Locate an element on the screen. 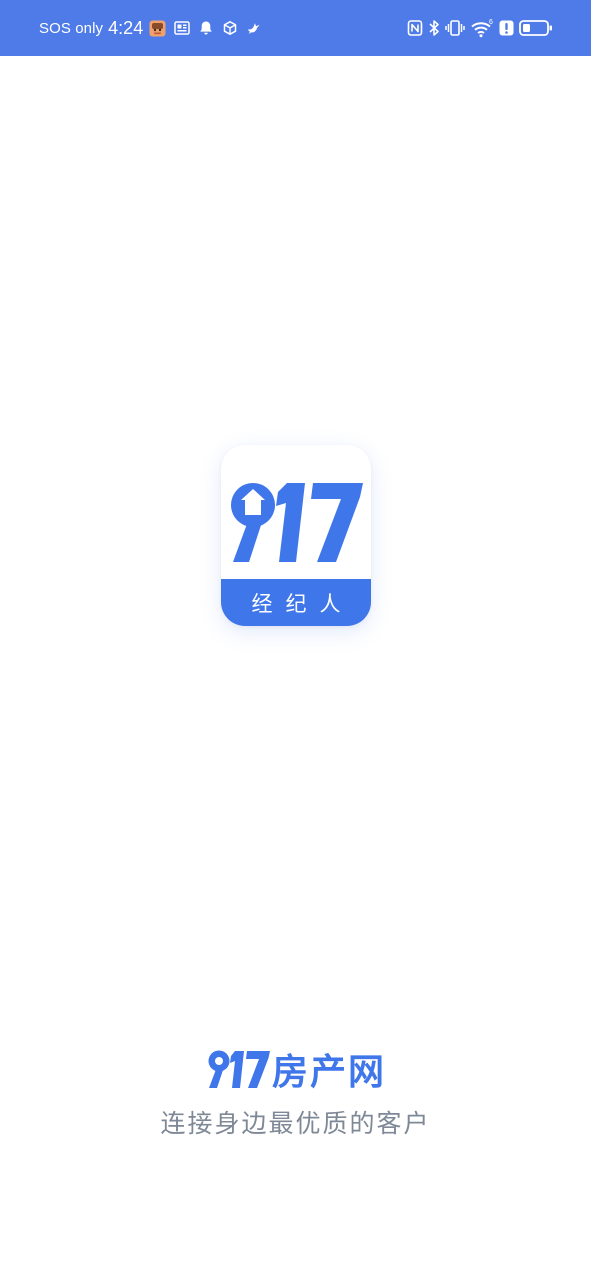  package-icon is located at coordinates (229, 28).